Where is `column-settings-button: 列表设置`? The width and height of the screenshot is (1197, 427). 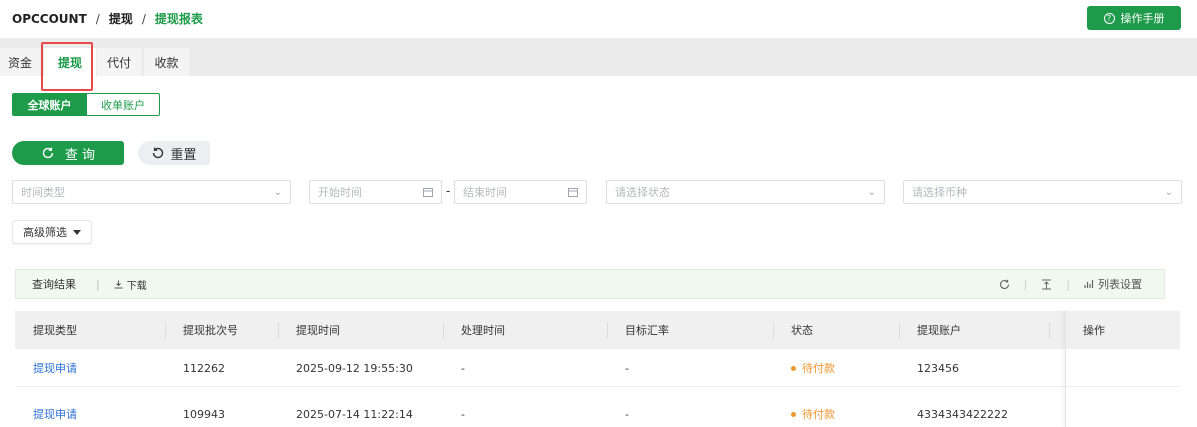 column-settings-button: 列表设置 is located at coordinates (1113, 284).